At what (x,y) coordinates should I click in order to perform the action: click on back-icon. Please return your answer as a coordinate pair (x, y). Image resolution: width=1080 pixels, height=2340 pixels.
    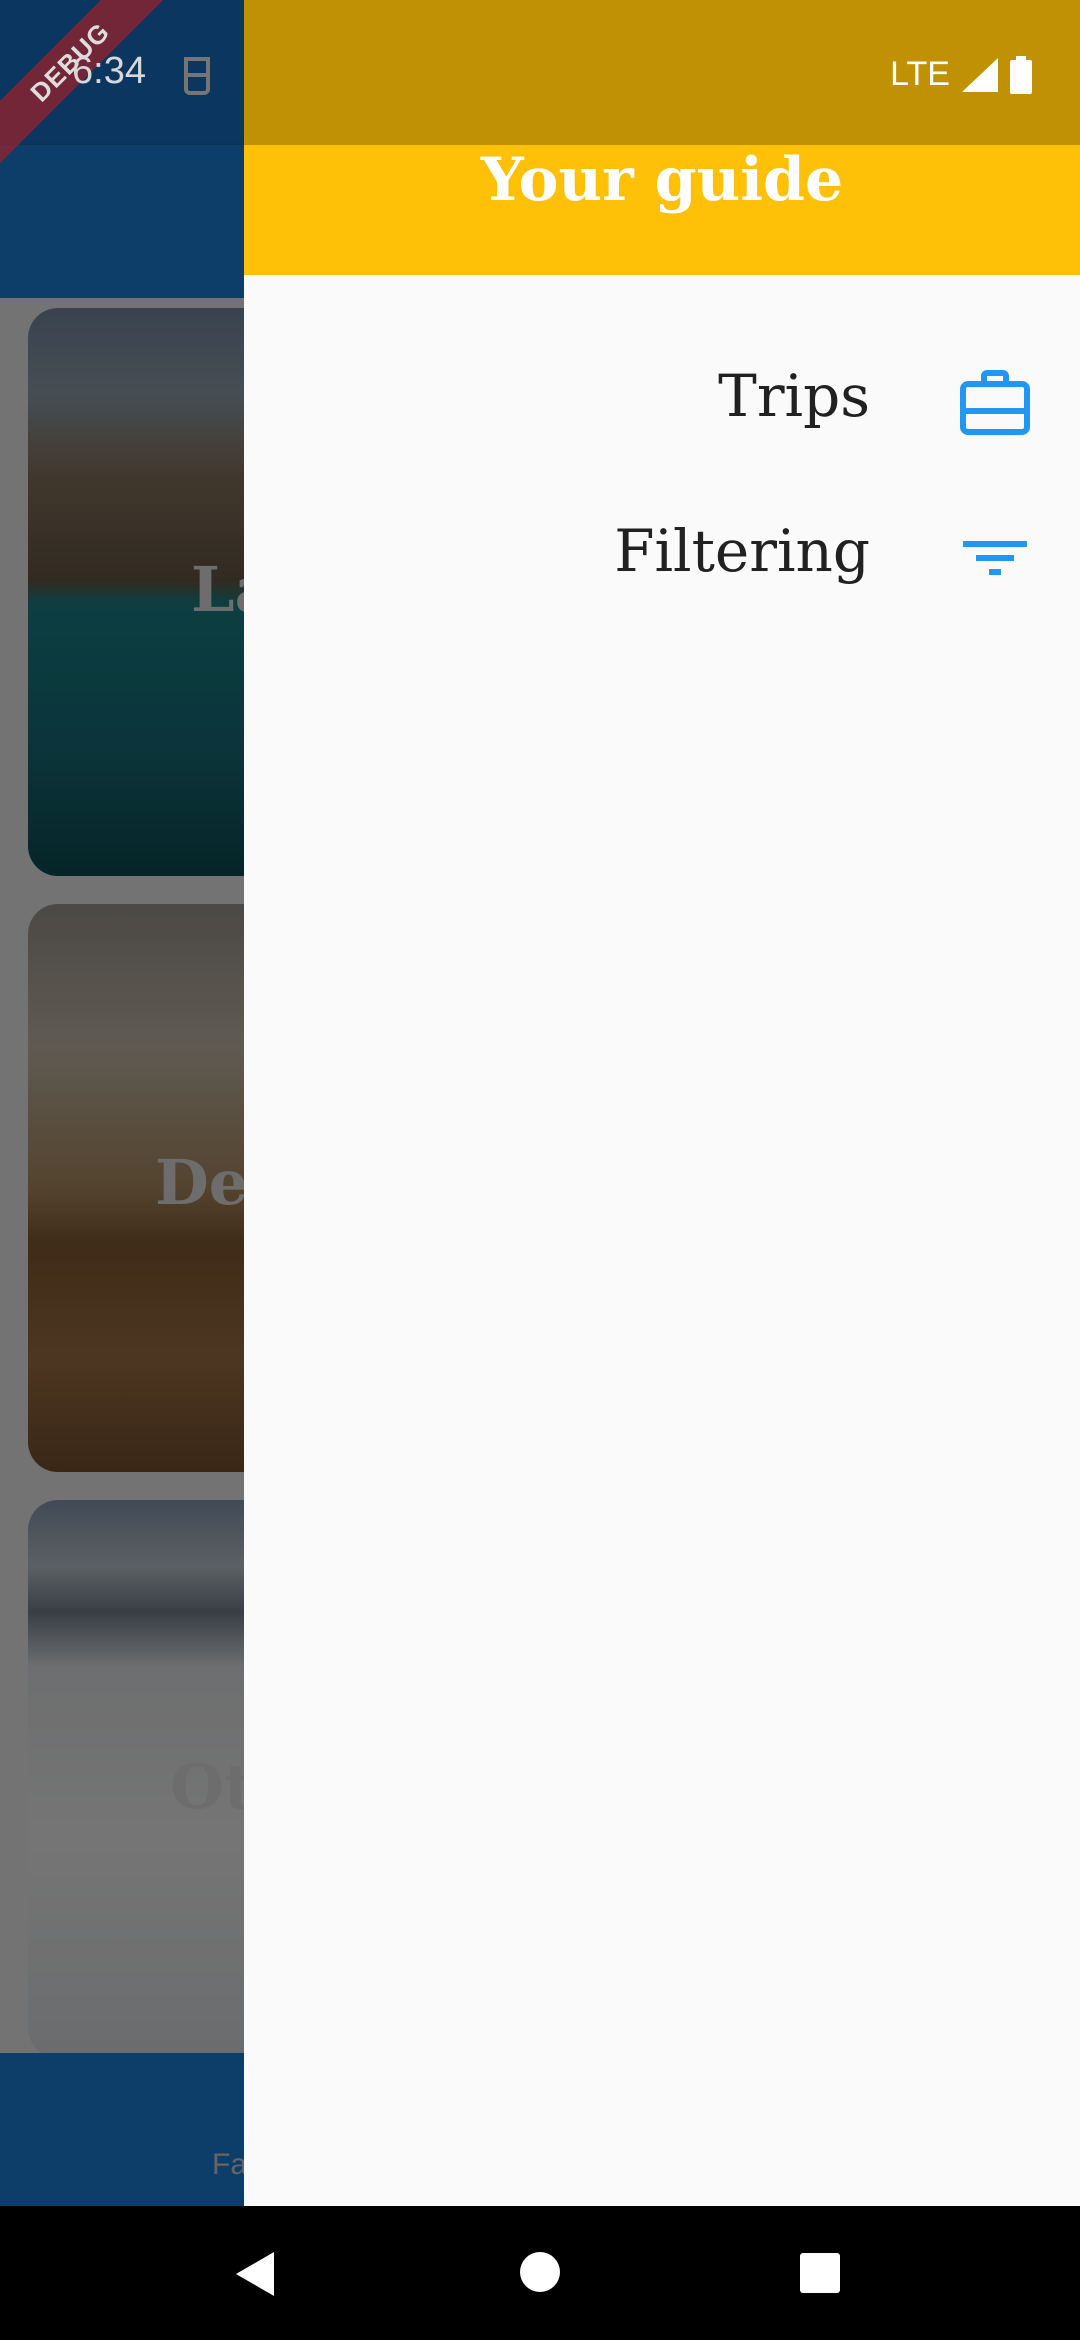
    Looking at the image, I should click on (256, 2274).